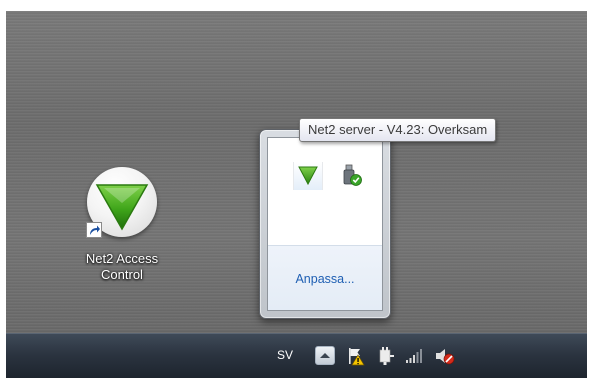 This screenshot has height=378, width=593. I want to click on taskbar: SV, so click(296, 355).